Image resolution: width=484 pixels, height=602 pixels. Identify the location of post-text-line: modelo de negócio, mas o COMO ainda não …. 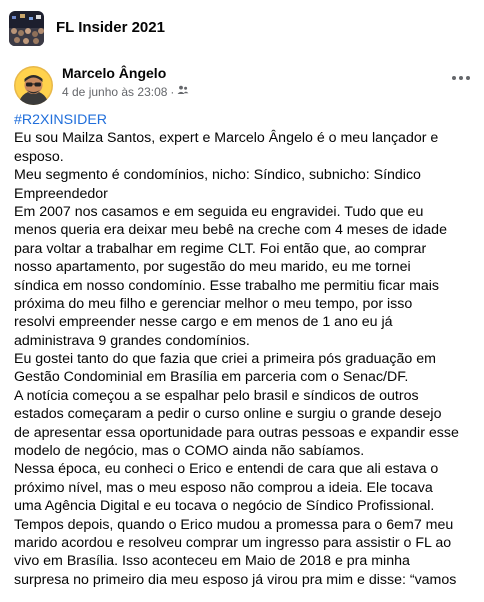
(189, 451).